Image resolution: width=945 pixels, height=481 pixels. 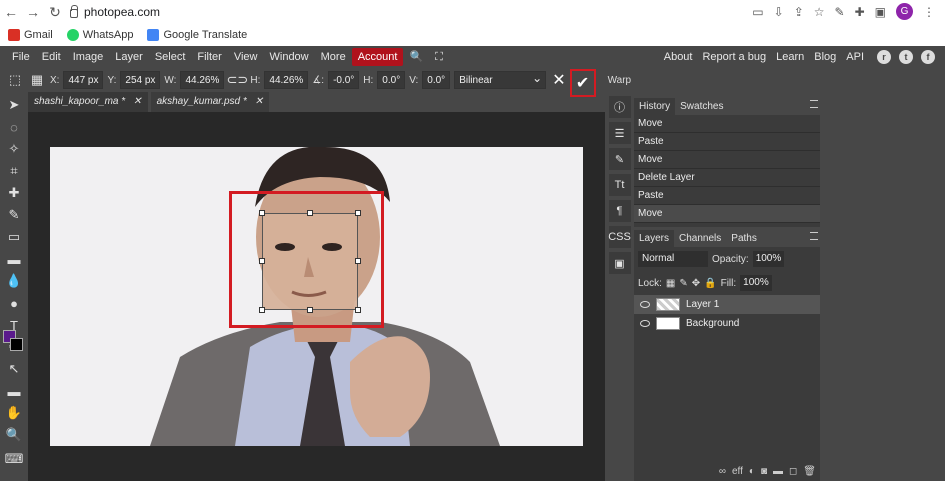 I want to click on mask-icon: ◙, so click(x=764, y=471).